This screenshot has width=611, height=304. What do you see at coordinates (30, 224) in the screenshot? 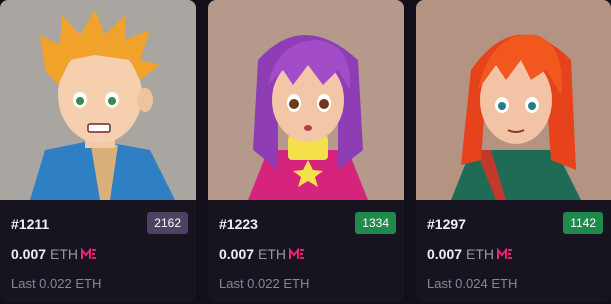
I see `token-id: #1211` at bounding box center [30, 224].